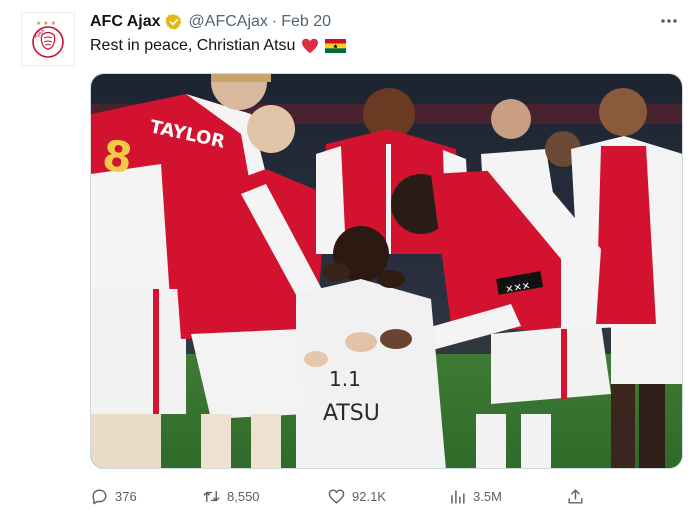 This screenshot has width=699, height=519. I want to click on verified-badge-icon, so click(173, 22).